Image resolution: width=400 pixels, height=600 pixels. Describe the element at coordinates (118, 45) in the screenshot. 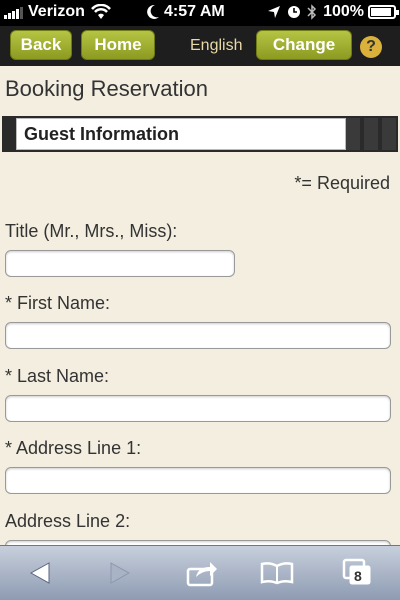

I see `home-button: Home` at that location.